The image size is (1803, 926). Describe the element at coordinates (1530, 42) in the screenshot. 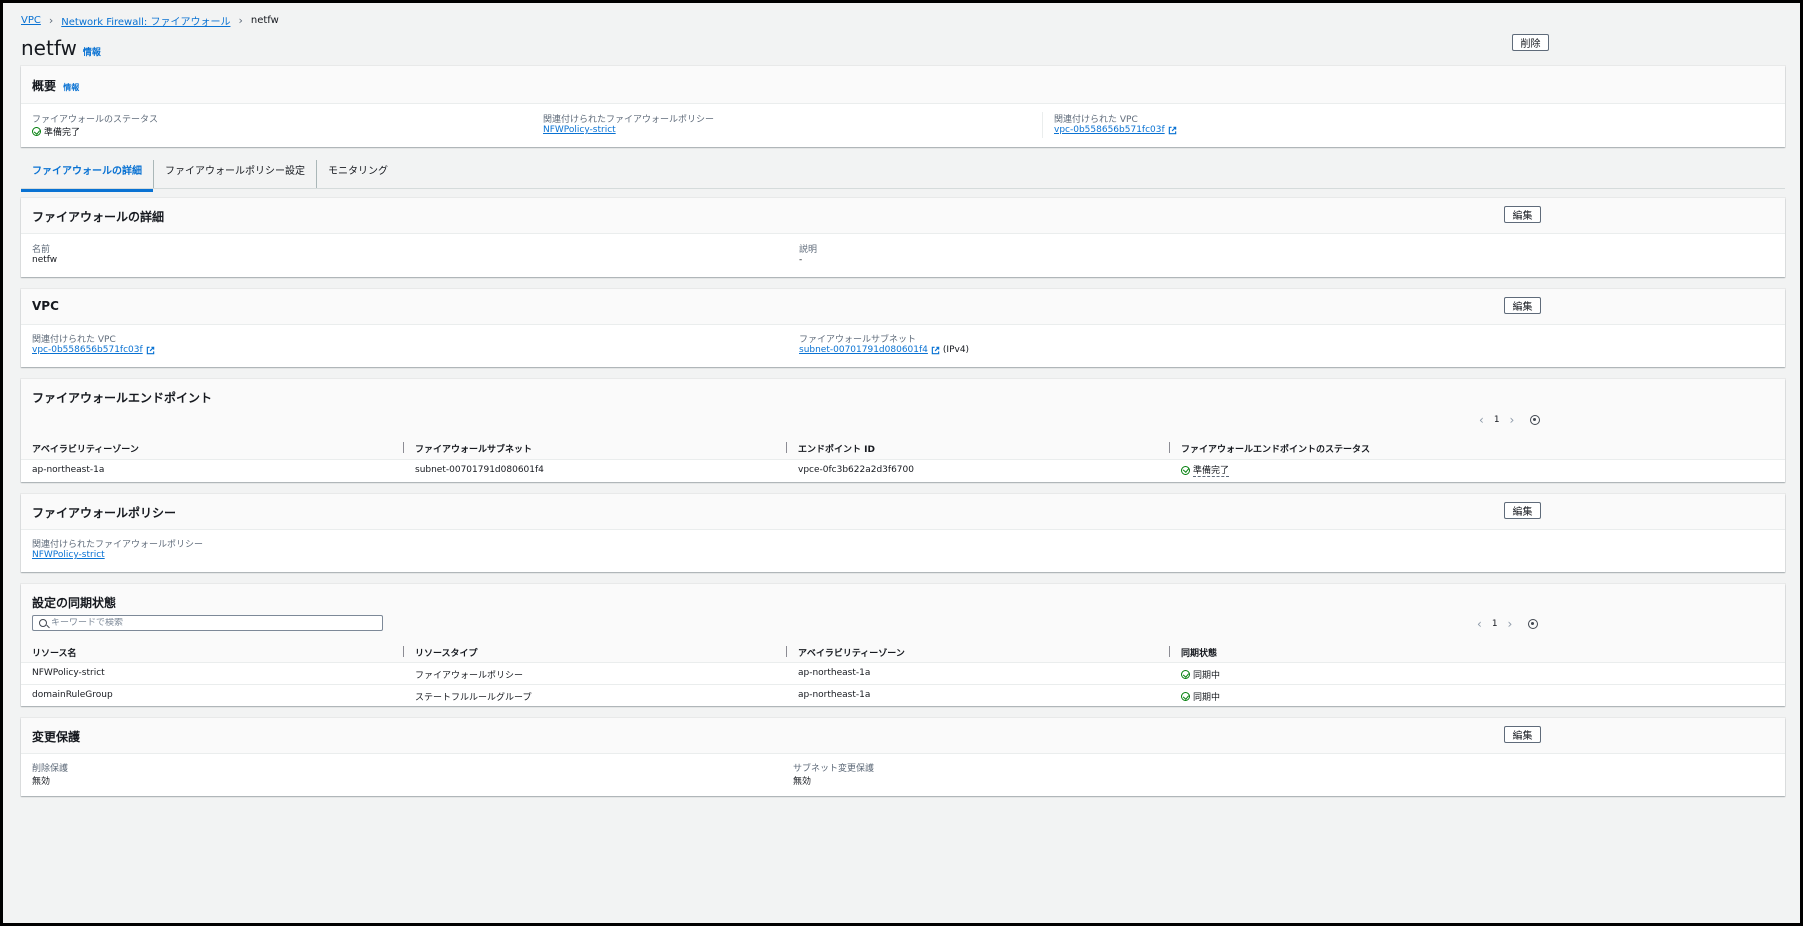

I see `delete-button: 削除` at that location.